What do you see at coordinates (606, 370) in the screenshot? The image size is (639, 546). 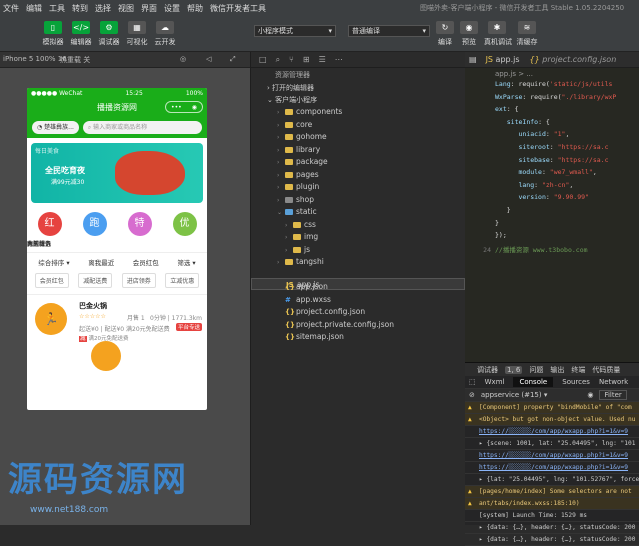 I see `debug-tab: 代码质量` at bounding box center [606, 370].